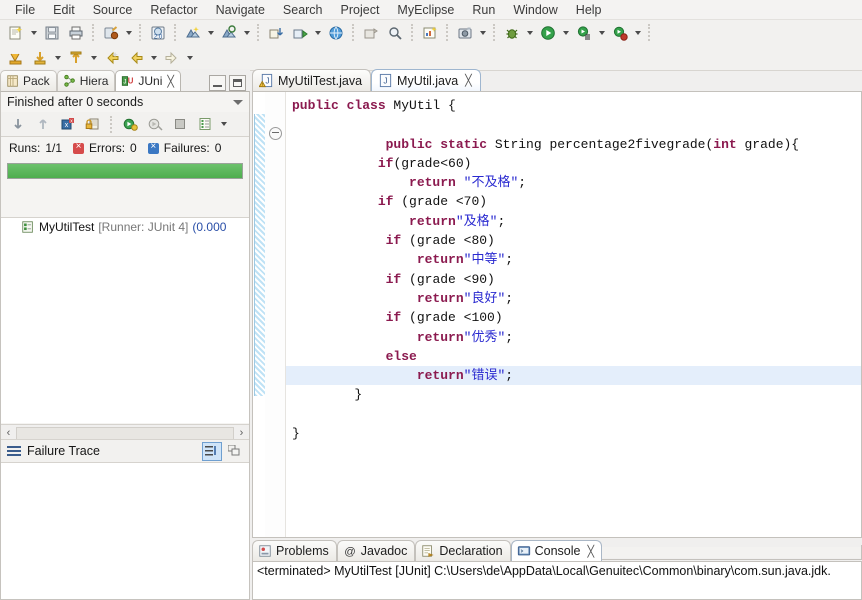  What do you see at coordinates (463, 550) in the screenshot?
I see `bottom-tab-declaration: Declaration` at bounding box center [463, 550].